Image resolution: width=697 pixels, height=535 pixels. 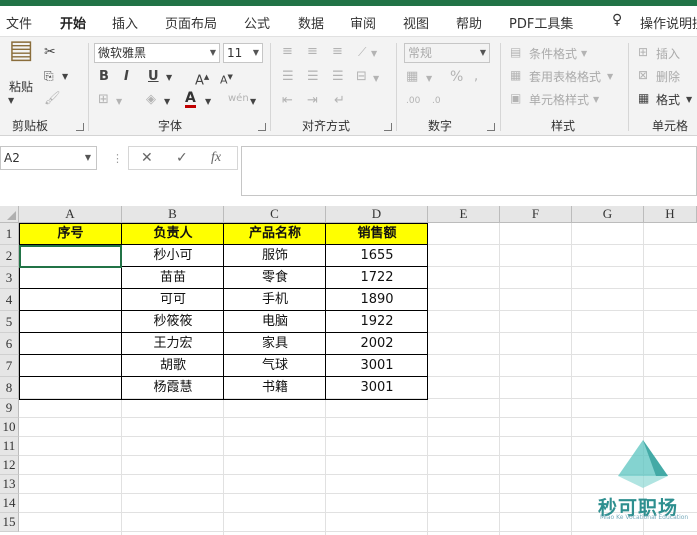 I want to click on cell-a5, so click(x=70, y=322).